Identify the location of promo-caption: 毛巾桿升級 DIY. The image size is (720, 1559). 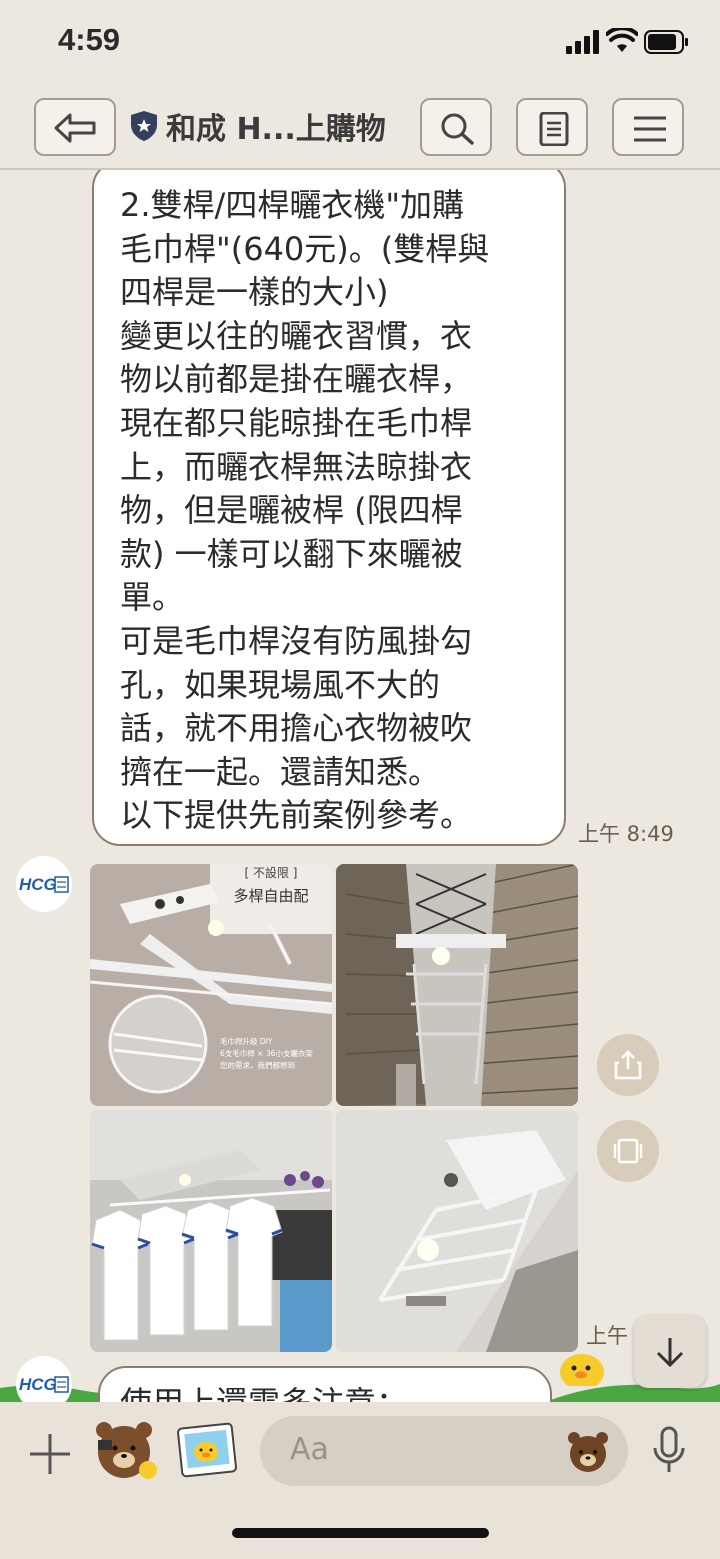
(246, 1041).